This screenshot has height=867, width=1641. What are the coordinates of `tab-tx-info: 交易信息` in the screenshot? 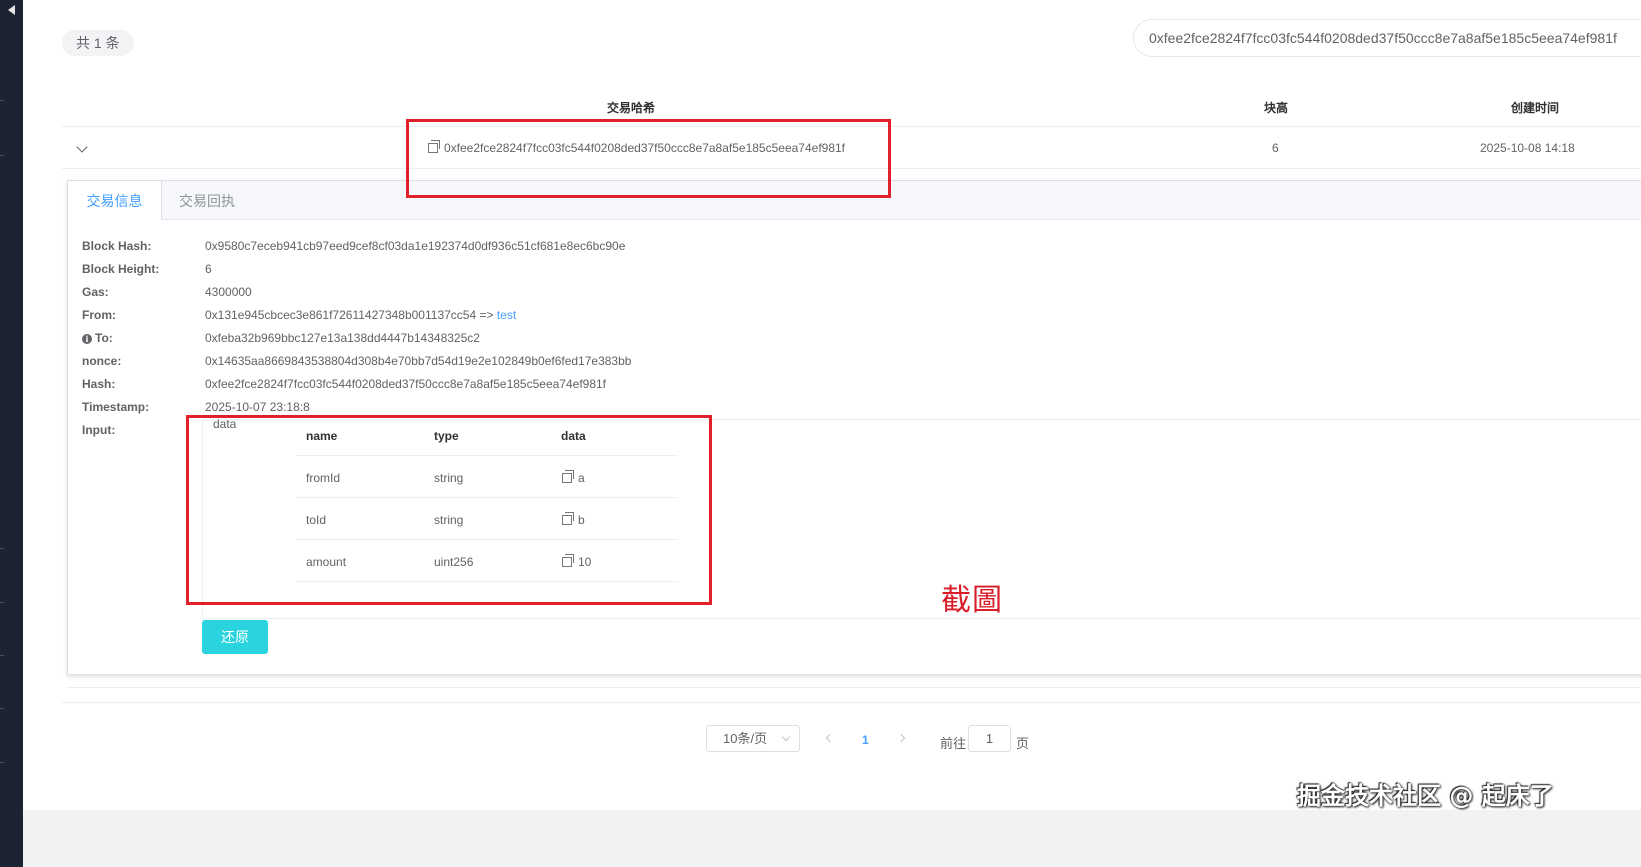 It's located at (115, 200).